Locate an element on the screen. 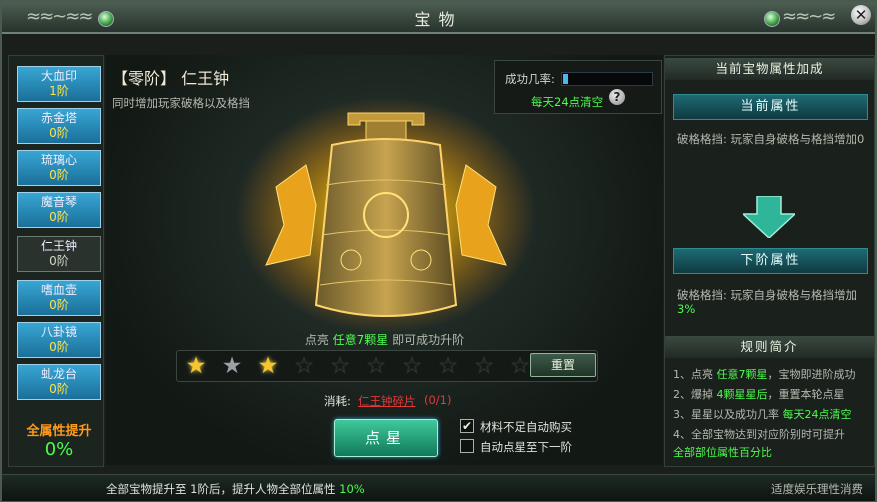 The width and height of the screenshot is (877, 502). treasure-name: 八卦镜 is located at coordinates (58, 332).